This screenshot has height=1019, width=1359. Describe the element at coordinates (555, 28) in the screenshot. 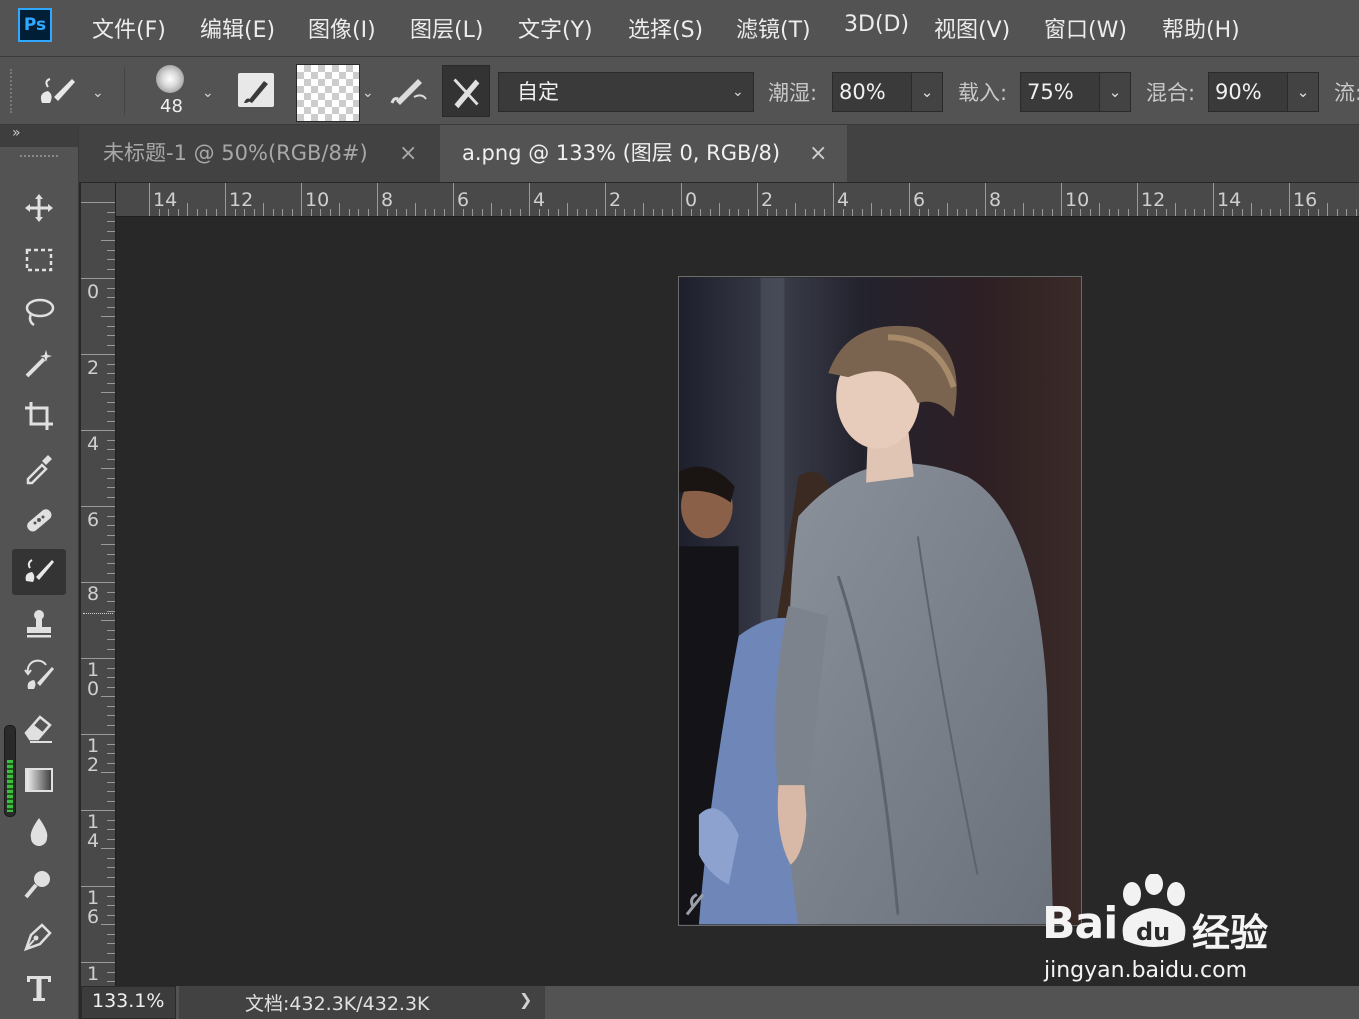

I see `menu-type: 文字(Y)` at that location.